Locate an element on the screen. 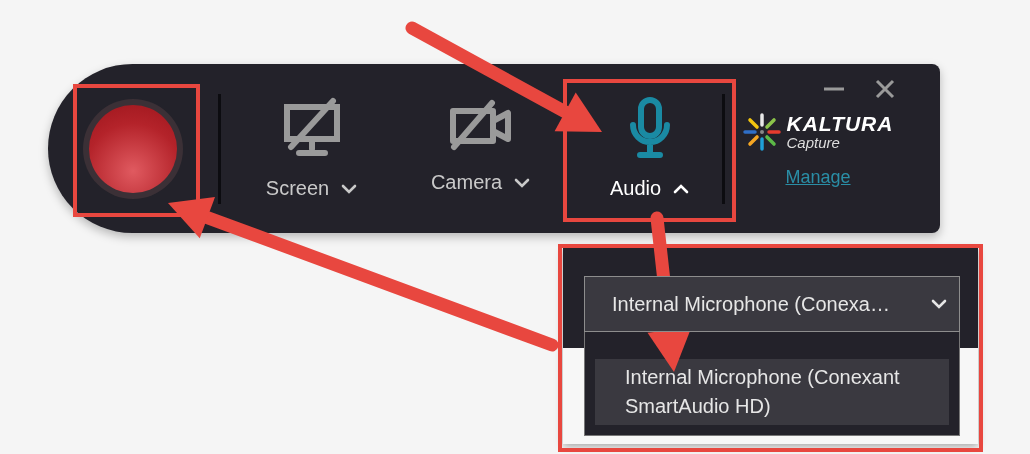  logo-icon is located at coordinates (761, 131).